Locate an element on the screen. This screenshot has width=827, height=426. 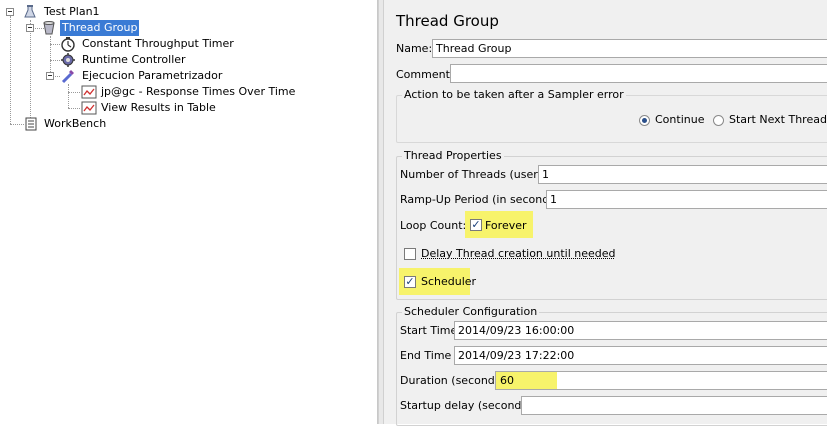
tree-item-label: Ejecucion Parametrizador is located at coordinates (152, 75).